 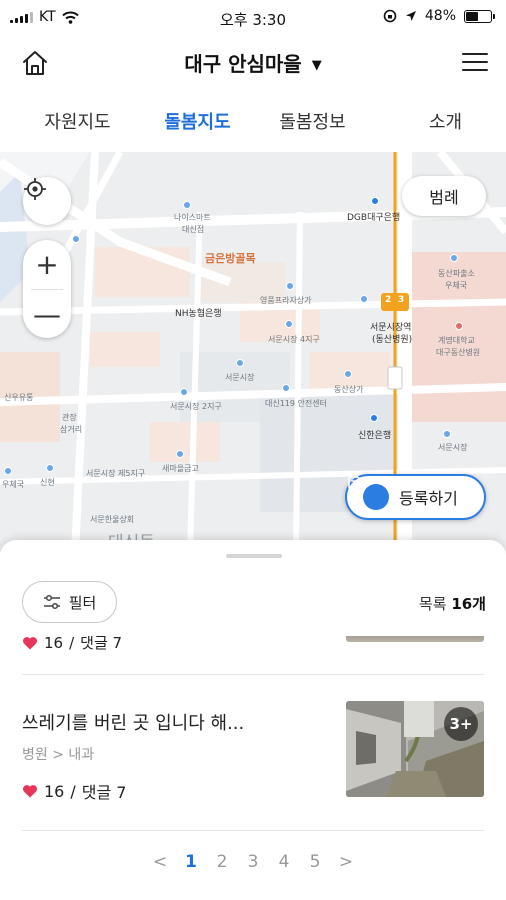 What do you see at coordinates (69, 417) in the screenshot?
I see `map-label: 관장` at bounding box center [69, 417].